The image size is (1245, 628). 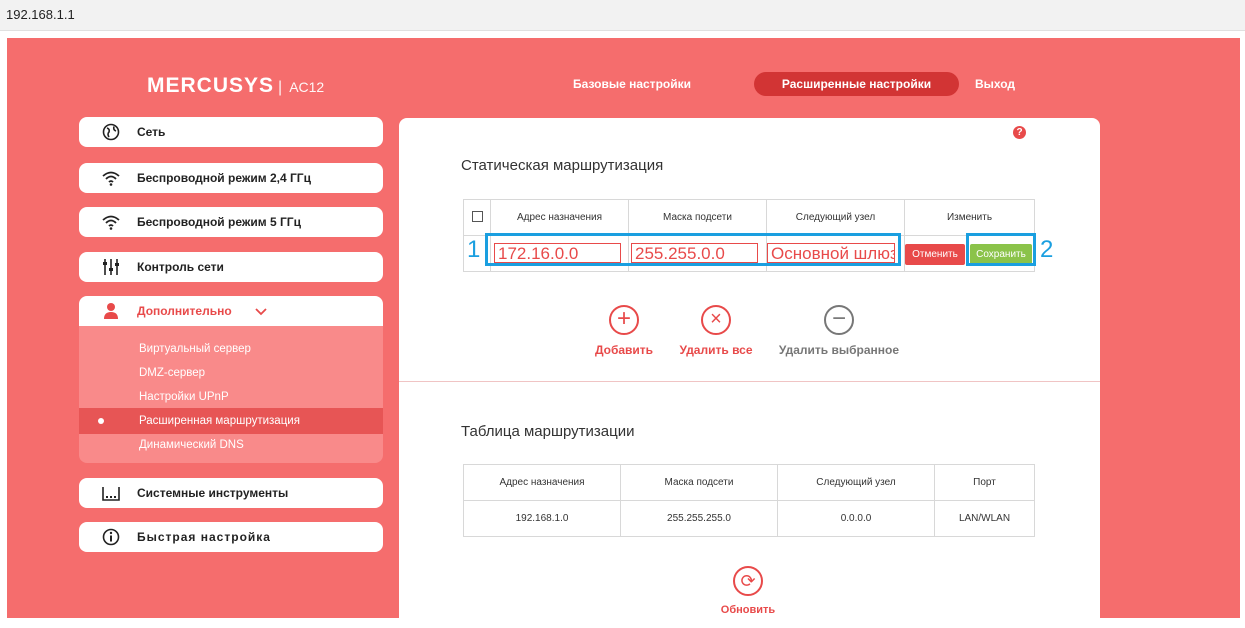 What do you see at coordinates (856, 518) in the screenshot?
I see `cell-gateway: 0.0.0.0` at bounding box center [856, 518].